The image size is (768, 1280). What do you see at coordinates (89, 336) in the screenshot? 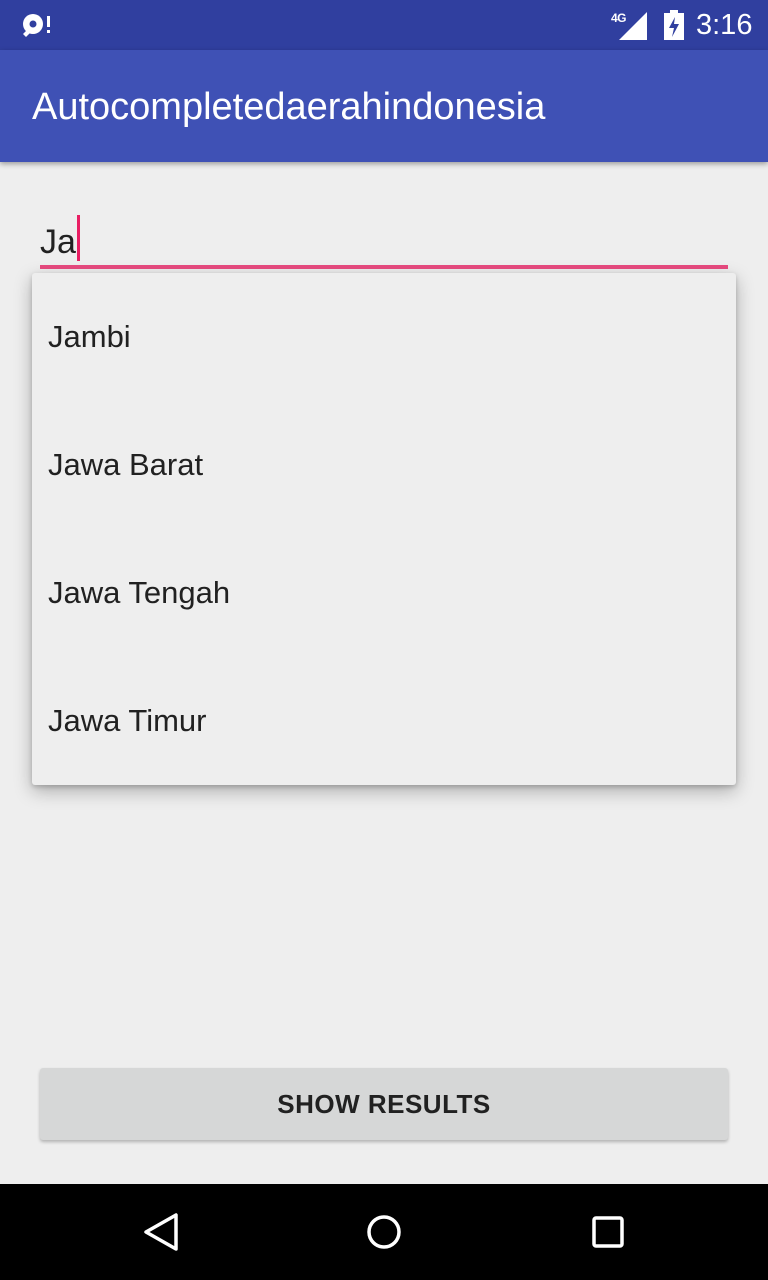
I see `suggestion-label: Jambi` at bounding box center [89, 336].